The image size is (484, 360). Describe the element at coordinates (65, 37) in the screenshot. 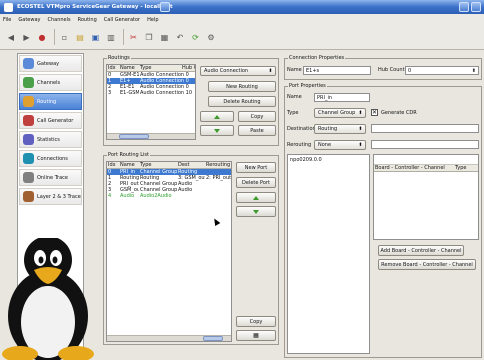

I see `new-icon: ▫` at that location.